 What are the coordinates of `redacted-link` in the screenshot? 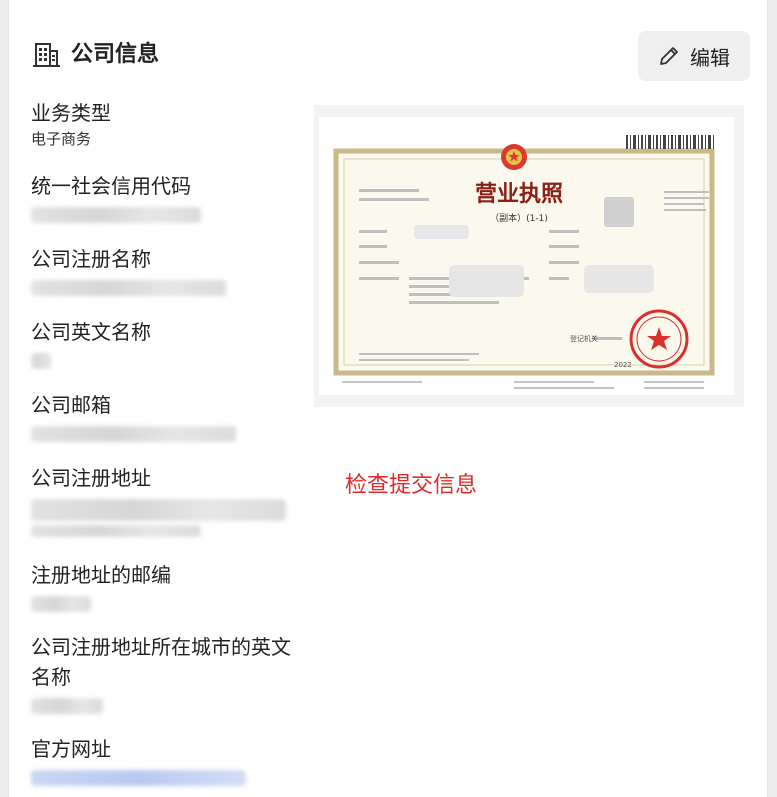 It's located at (138, 778).